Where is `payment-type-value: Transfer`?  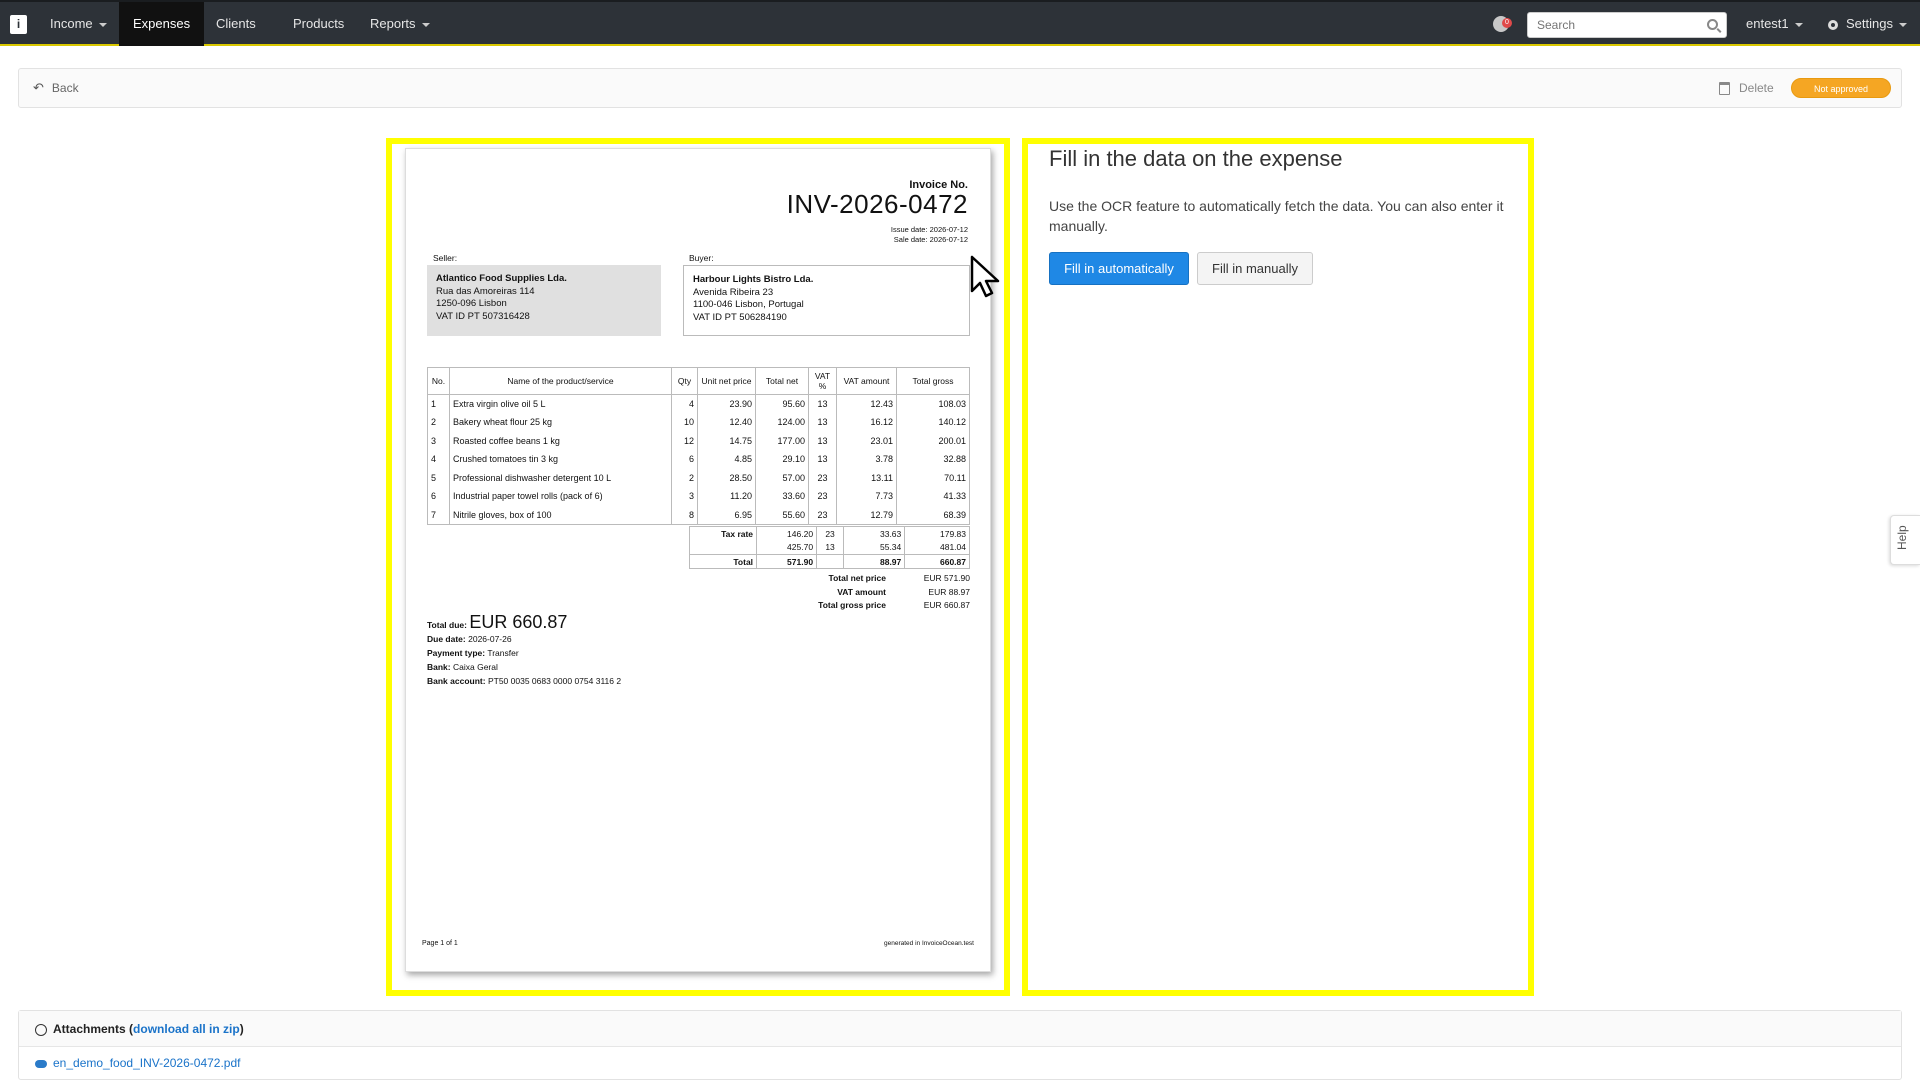
payment-type-value: Transfer is located at coordinates (503, 653).